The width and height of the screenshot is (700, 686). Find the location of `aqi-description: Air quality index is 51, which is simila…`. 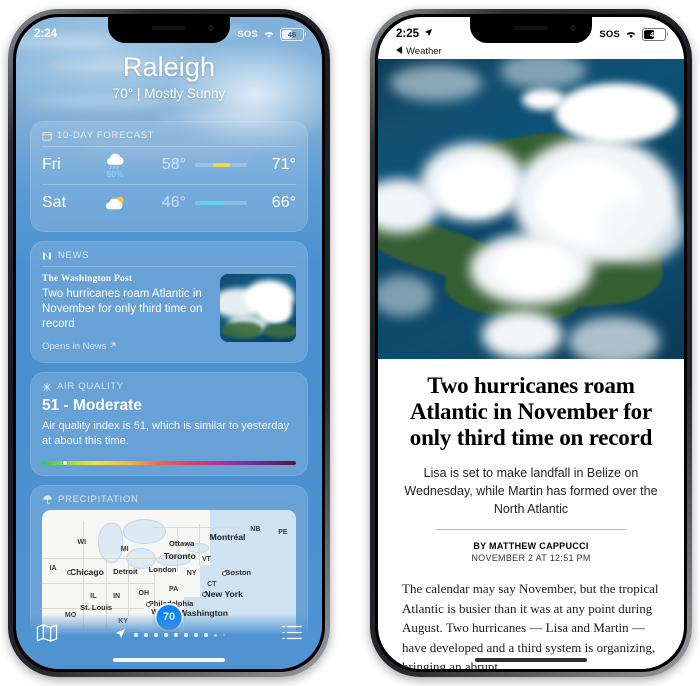

aqi-description: Air quality index is 51, which is simila… is located at coordinates (165, 434).